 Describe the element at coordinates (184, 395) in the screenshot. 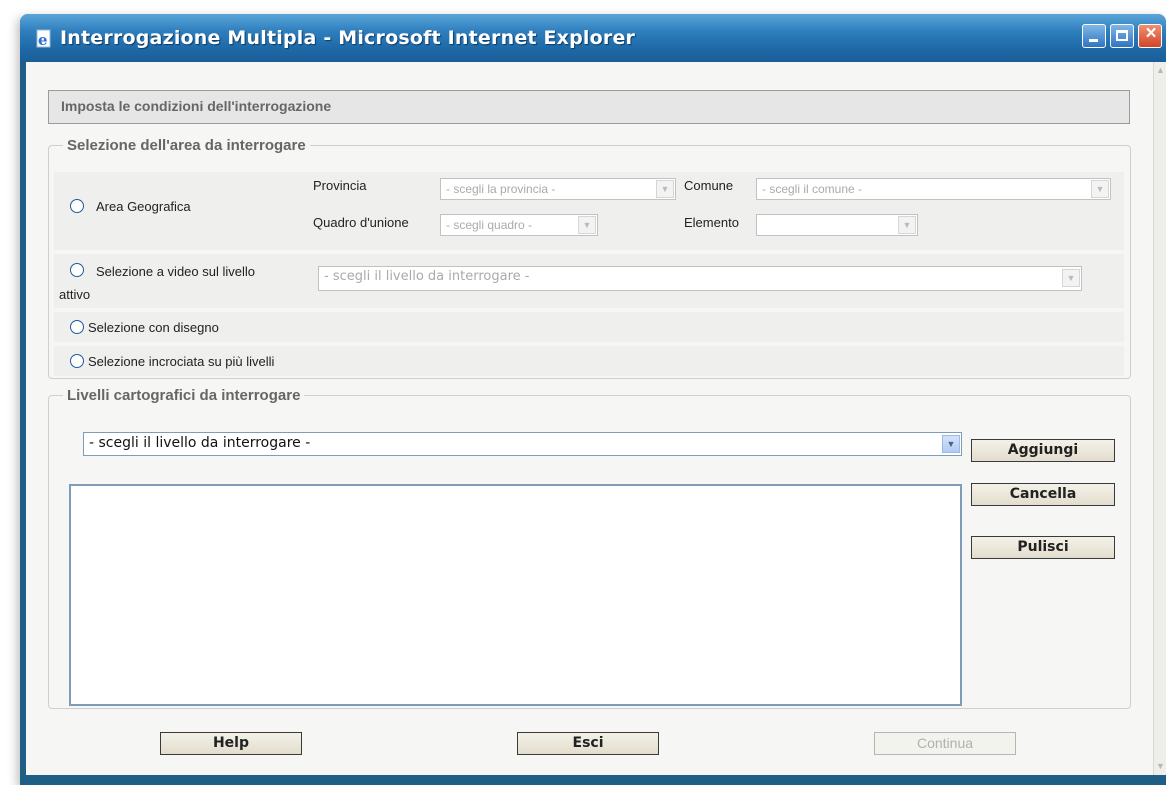

I see `livelli-legend: Livelli cartografici da interrogare` at that location.